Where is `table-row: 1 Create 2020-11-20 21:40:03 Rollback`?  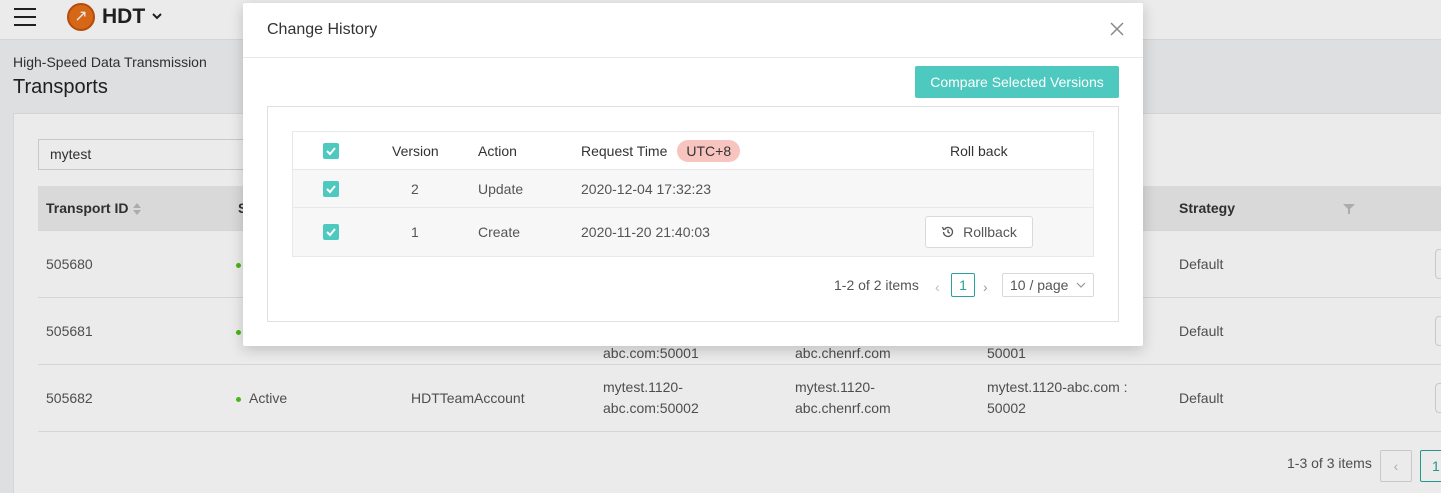 table-row: 1 Create 2020-11-20 21:40:03 Rollback is located at coordinates (693, 232).